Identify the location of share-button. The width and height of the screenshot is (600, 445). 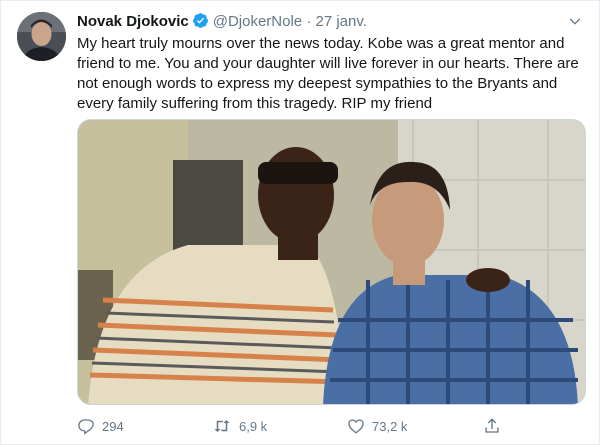
(495, 426).